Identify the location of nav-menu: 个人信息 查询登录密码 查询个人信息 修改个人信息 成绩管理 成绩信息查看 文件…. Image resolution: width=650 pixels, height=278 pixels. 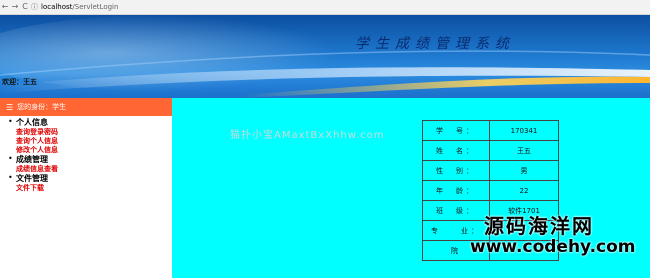
(86, 154).